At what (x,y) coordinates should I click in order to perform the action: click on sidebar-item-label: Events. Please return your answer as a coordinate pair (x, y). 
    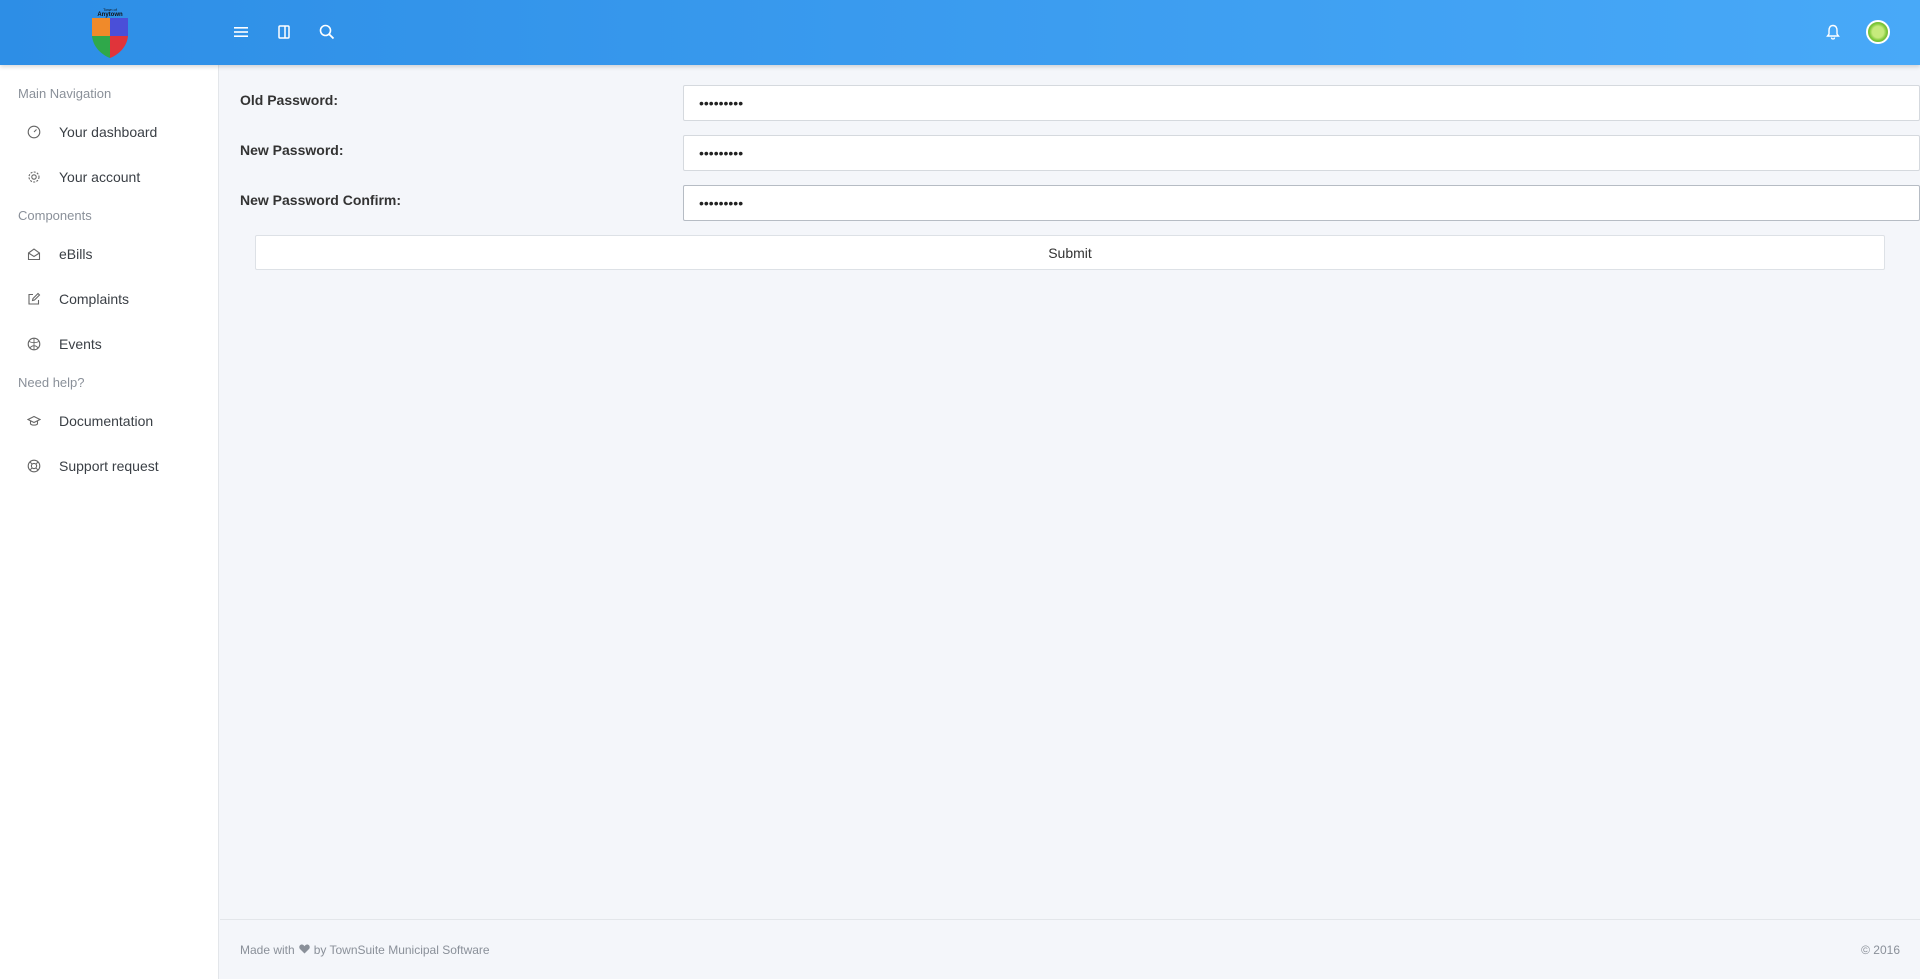
    Looking at the image, I should click on (80, 343).